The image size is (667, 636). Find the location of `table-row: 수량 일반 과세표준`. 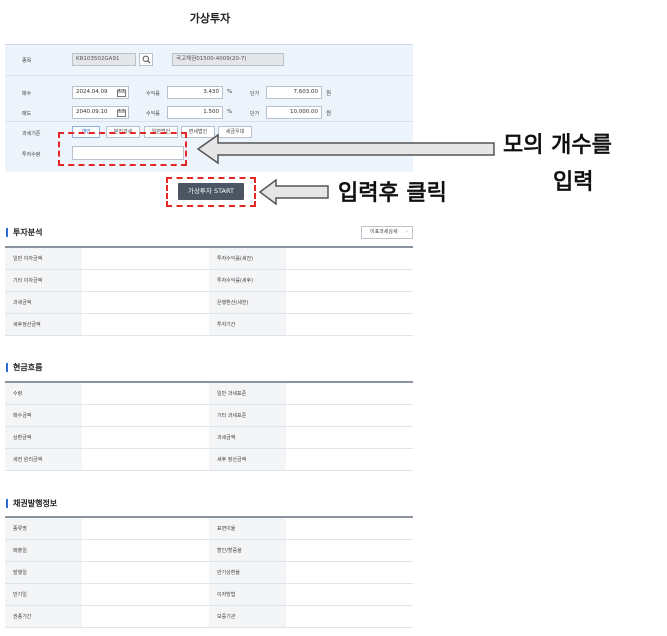

table-row: 수량 일반 과세표준 is located at coordinates (209, 393).